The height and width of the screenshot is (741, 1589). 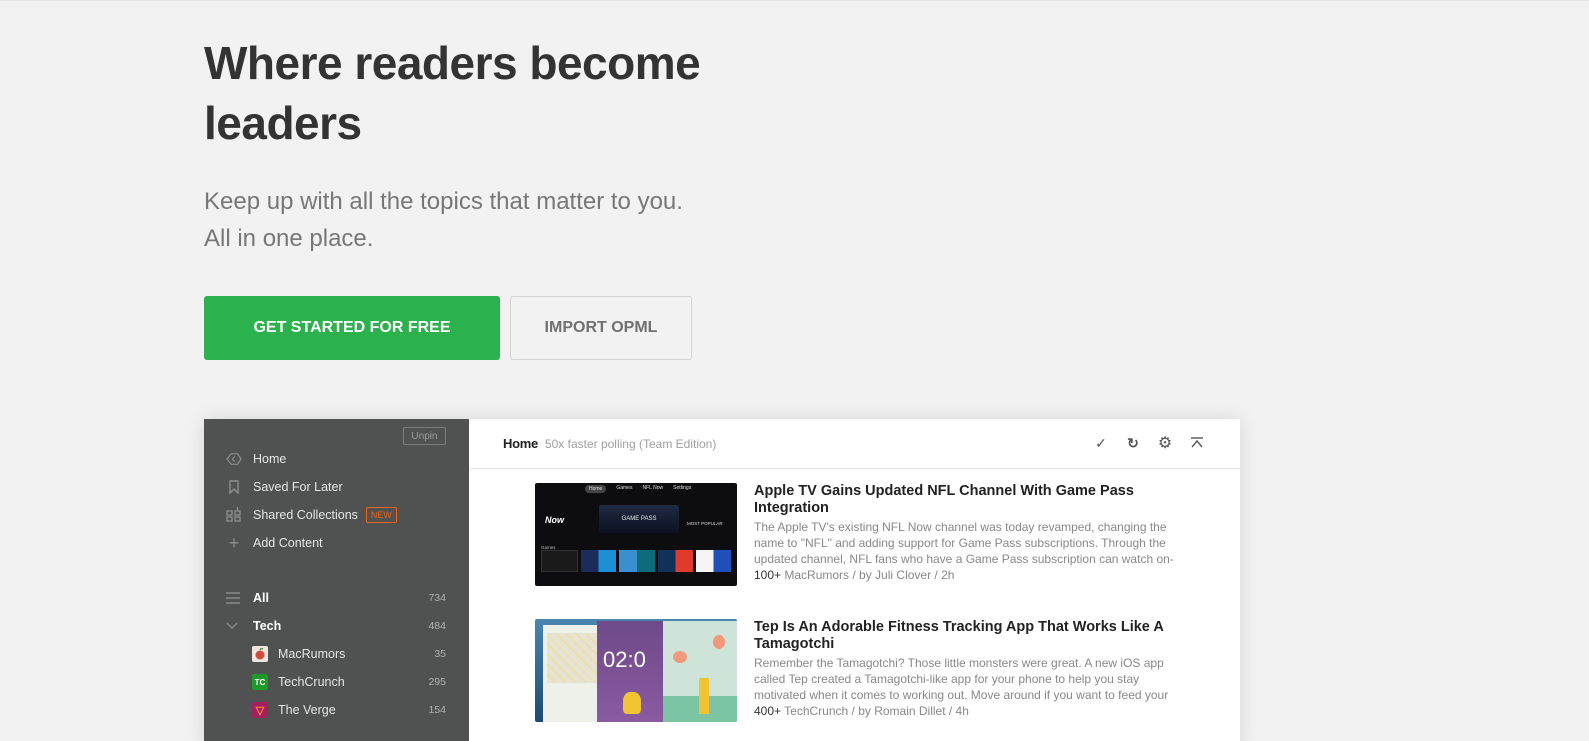 I want to click on sidebar-feed-macrumors: MacRumors 35, so click(x=336, y=654).